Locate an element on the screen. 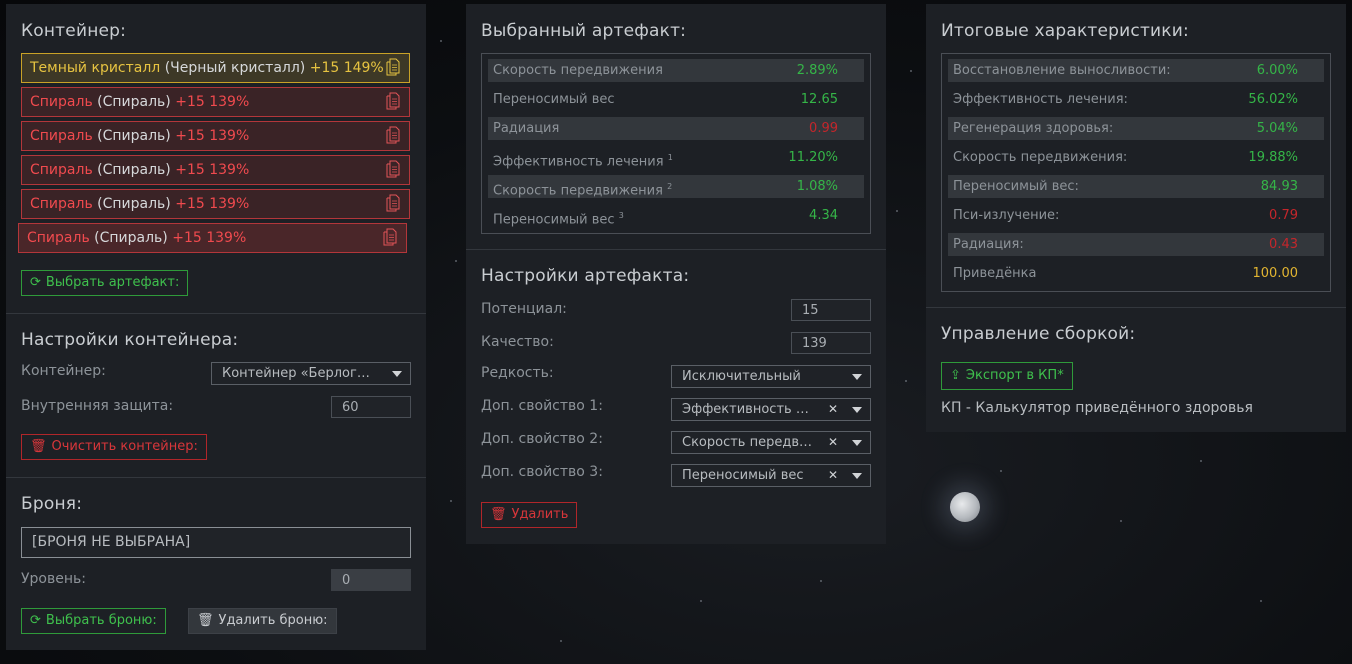 This screenshot has width=1352, height=664. stat-label: Эффективность лечения: is located at coordinates (1040, 99).